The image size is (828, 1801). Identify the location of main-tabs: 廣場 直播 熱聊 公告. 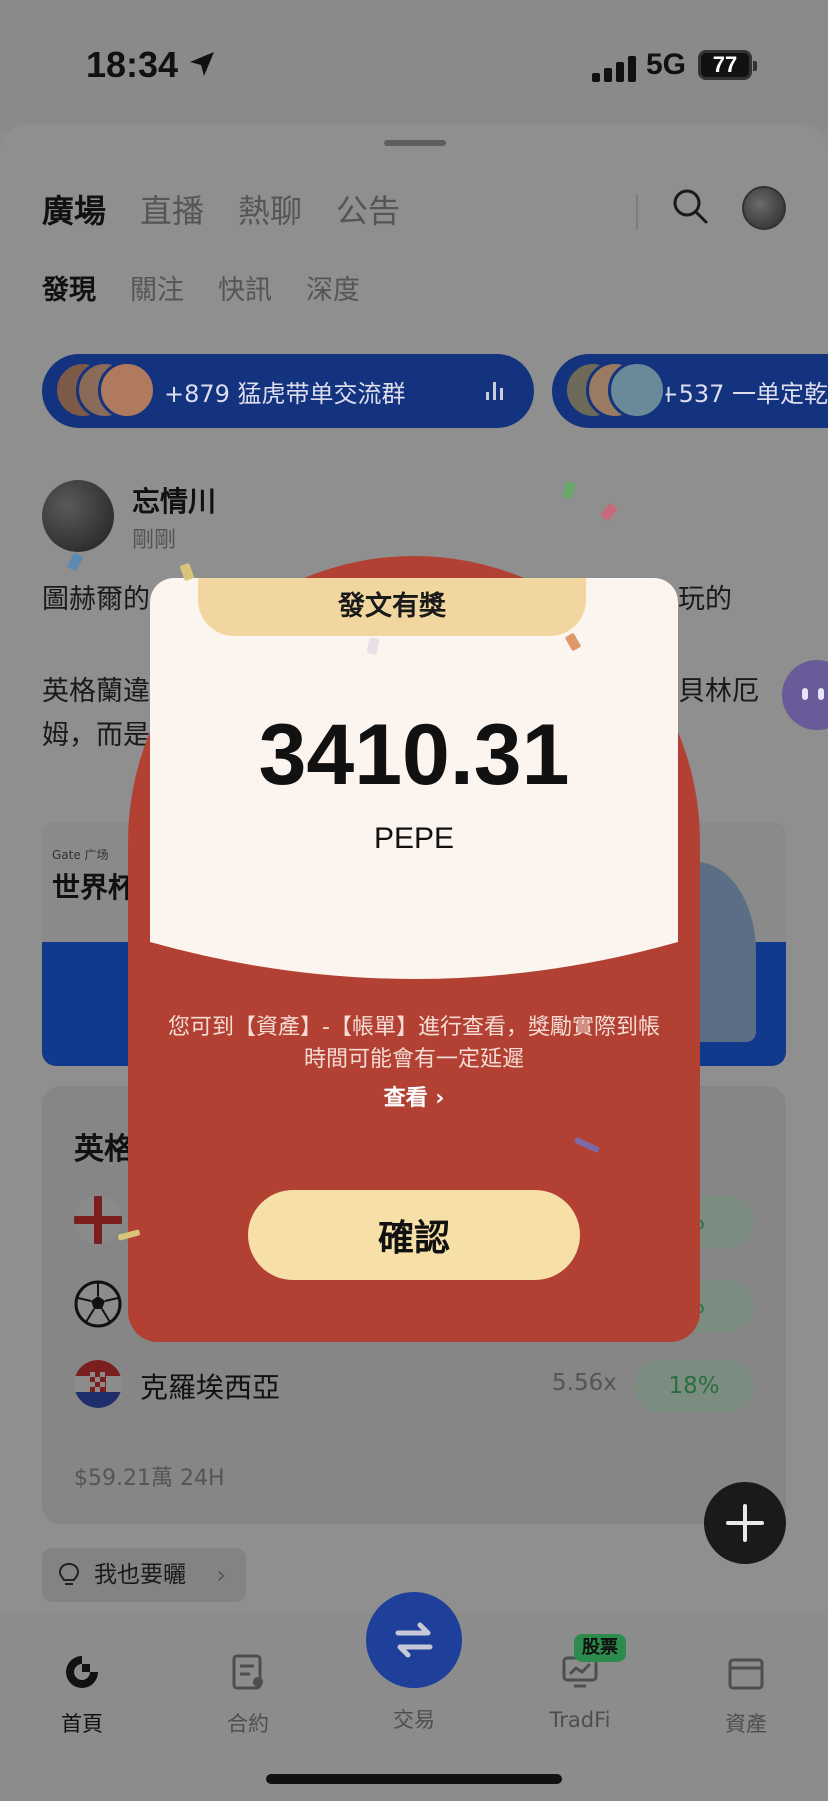
(221, 209).